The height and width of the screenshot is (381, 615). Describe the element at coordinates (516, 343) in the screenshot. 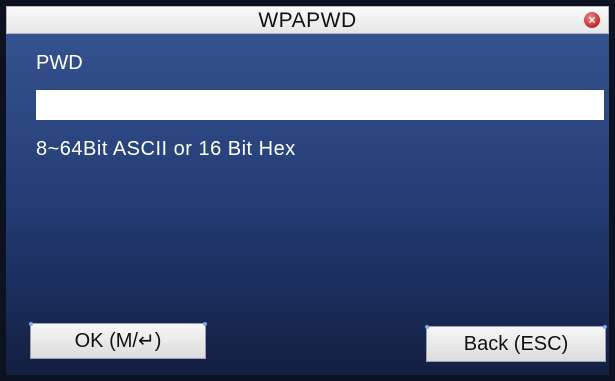

I see `back-button: Back (ESC)` at that location.